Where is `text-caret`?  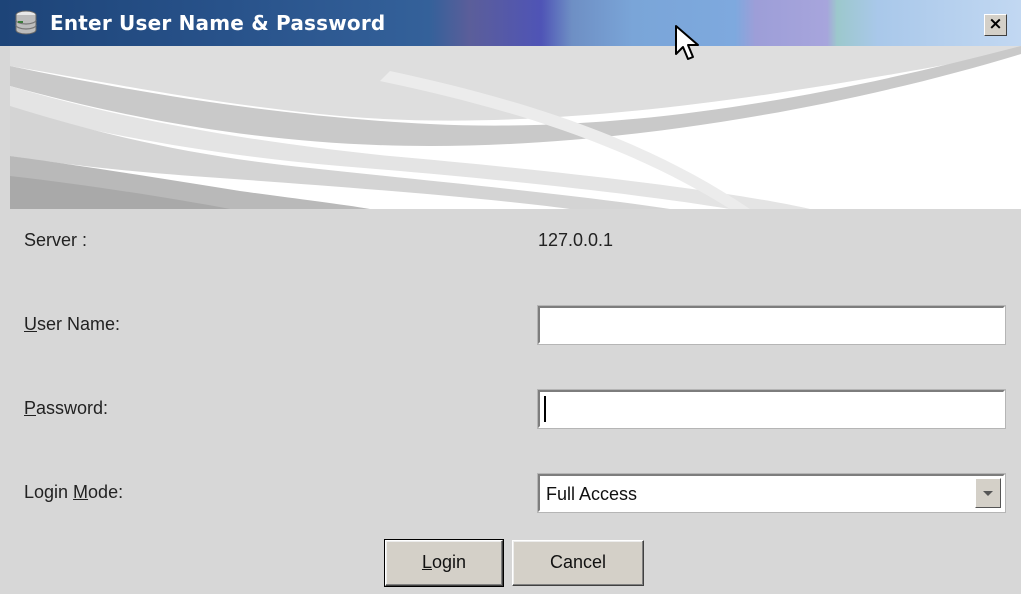 text-caret is located at coordinates (545, 409).